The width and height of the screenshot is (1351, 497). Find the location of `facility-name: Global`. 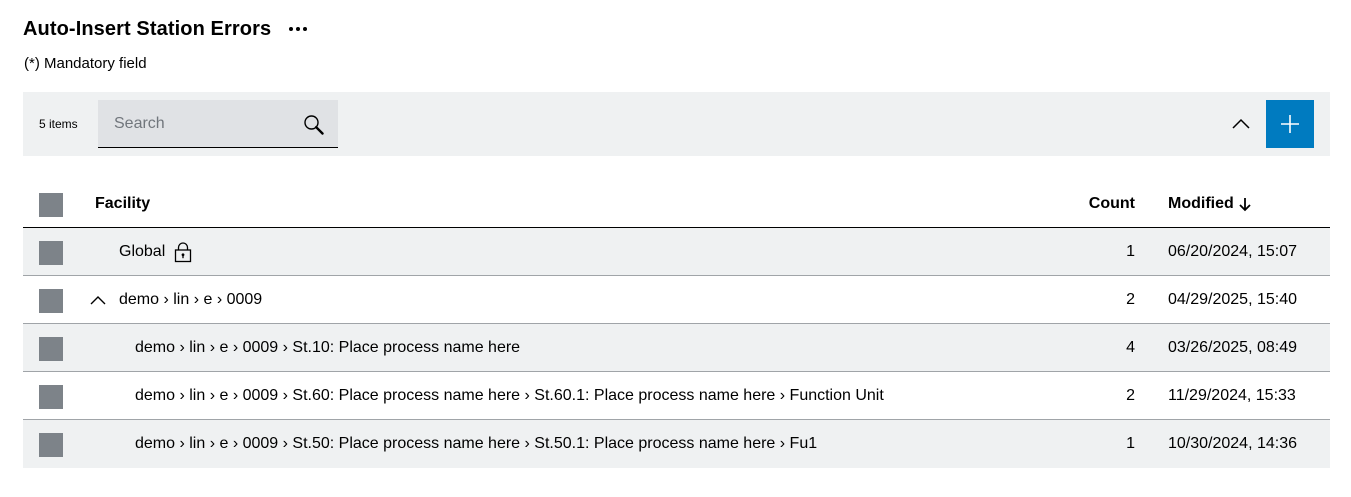

facility-name: Global is located at coordinates (142, 251).